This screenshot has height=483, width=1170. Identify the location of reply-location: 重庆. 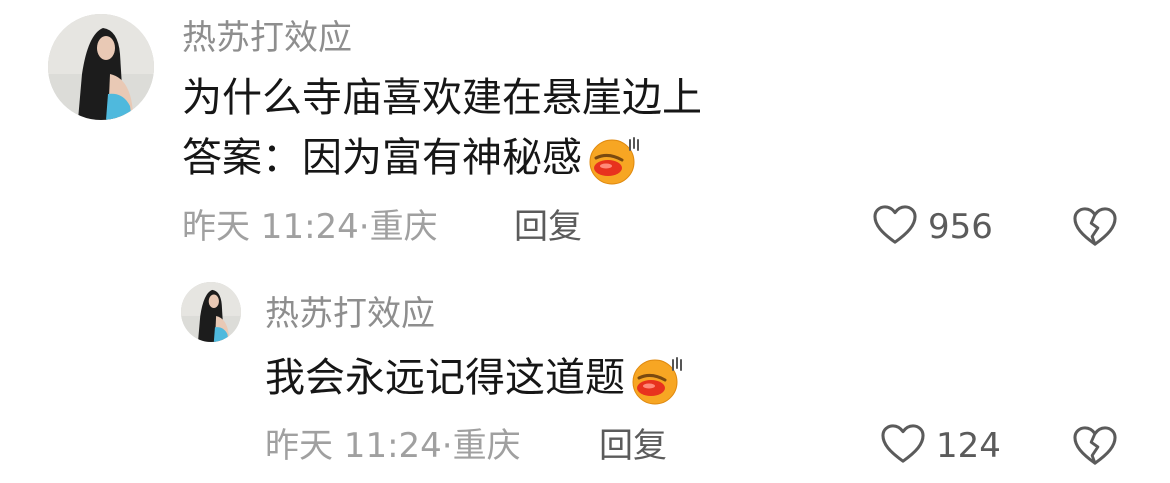
(486, 446).